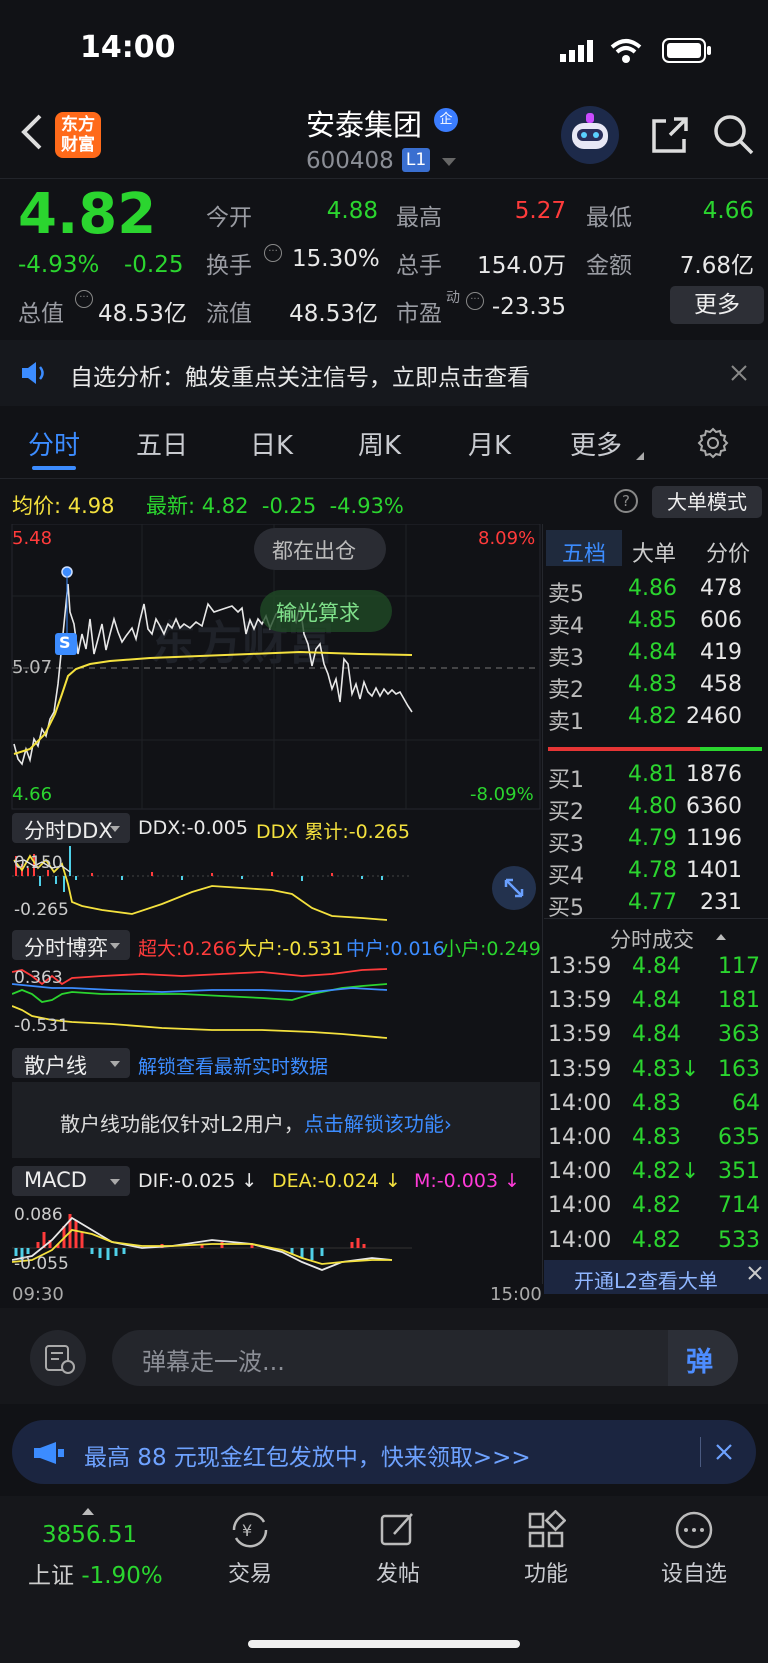  I want to click on order-book-ask-row: 卖4 4.85 606, so click(643, 623).